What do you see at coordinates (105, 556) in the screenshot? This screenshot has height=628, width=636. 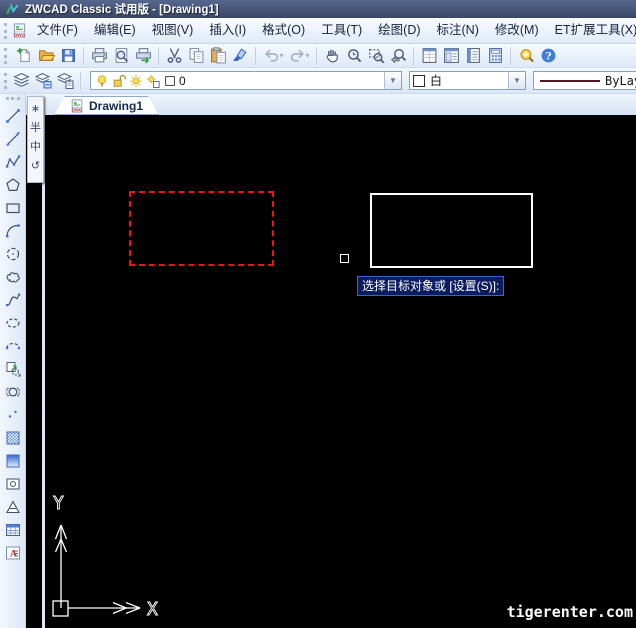 I see `ucs-icon: Y X` at bounding box center [105, 556].